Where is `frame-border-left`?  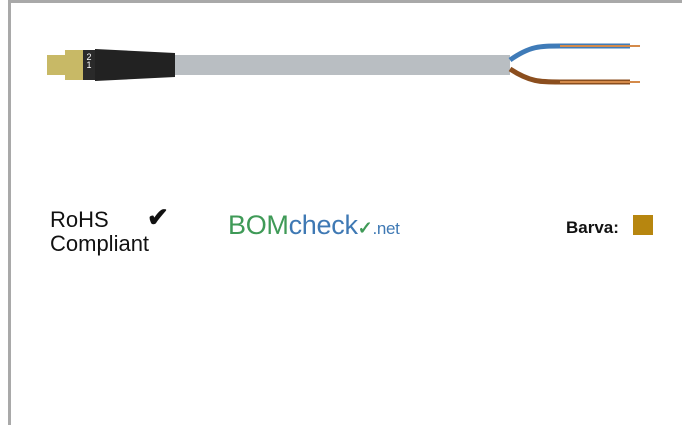 frame-border-left is located at coordinates (9, 212).